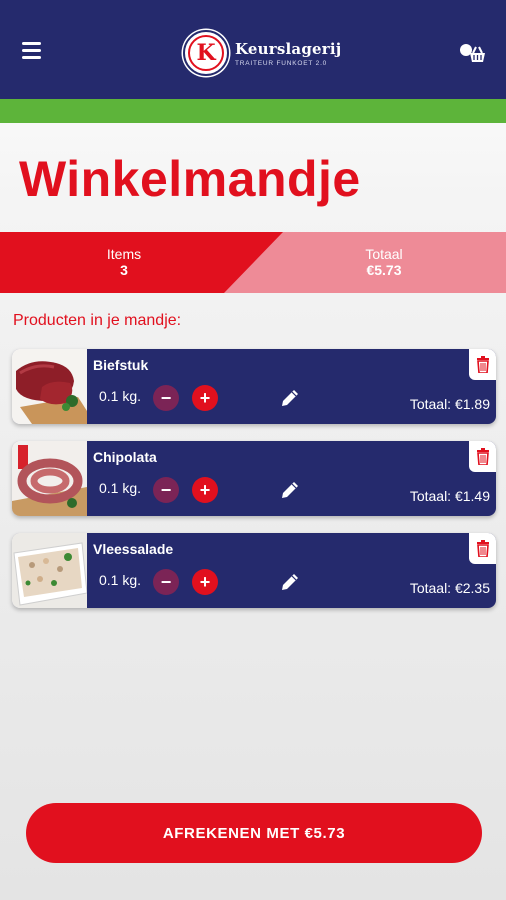  What do you see at coordinates (449, 496) in the screenshot?
I see `product-total: Totaal: €1.49` at bounding box center [449, 496].